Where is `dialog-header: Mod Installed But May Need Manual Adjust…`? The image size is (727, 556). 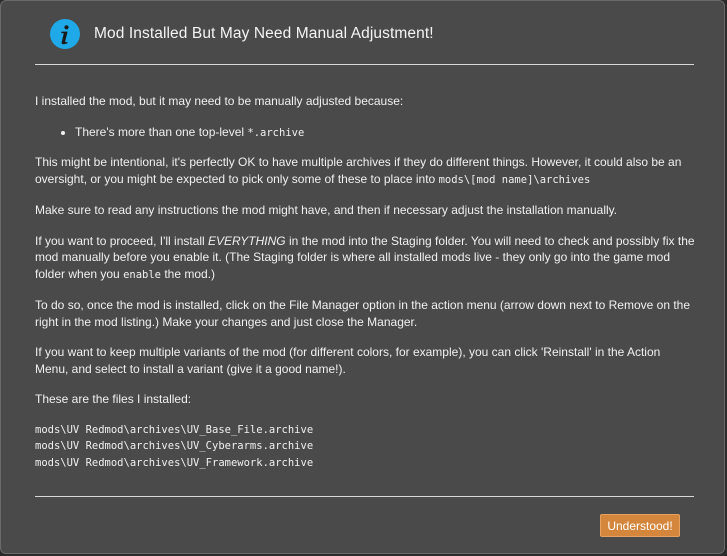
dialog-header: Mod Installed But May Need Manual Adjust… is located at coordinates (234, 34).